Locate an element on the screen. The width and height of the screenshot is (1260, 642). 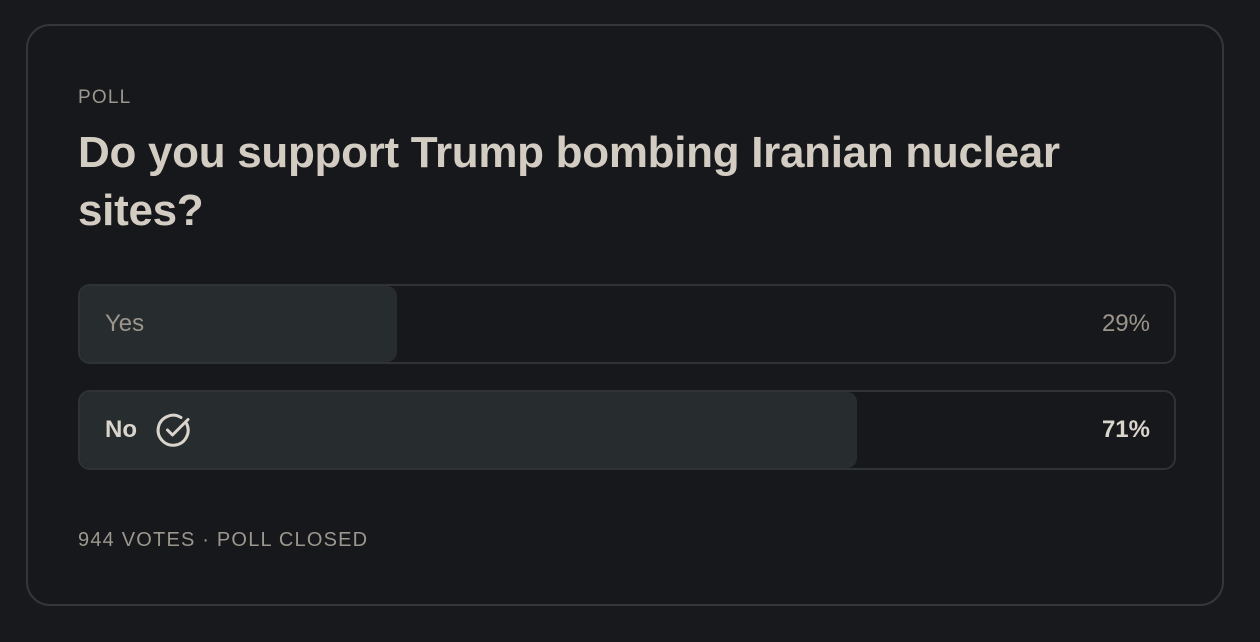
option-percent: 71% is located at coordinates (1125, 429).